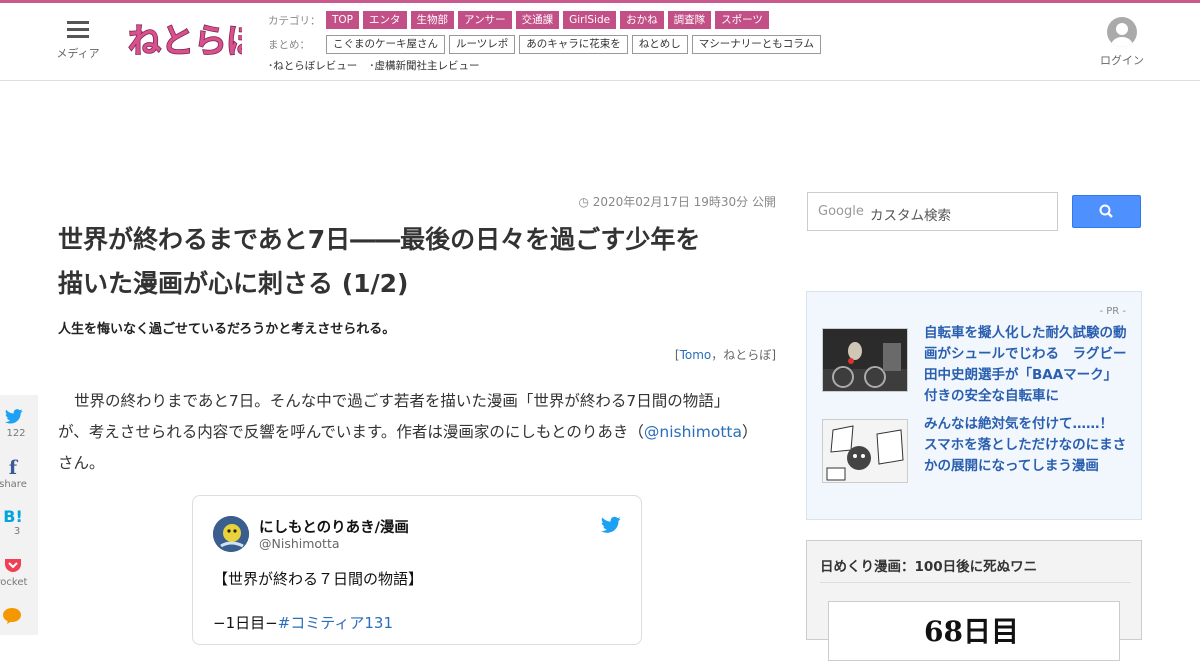 This screenshot has height=661, width=1200. Describe the element at coordinates (335, 623) in the screenshot. I see `tweet-hashtag-link: #コミティア131` at that location.